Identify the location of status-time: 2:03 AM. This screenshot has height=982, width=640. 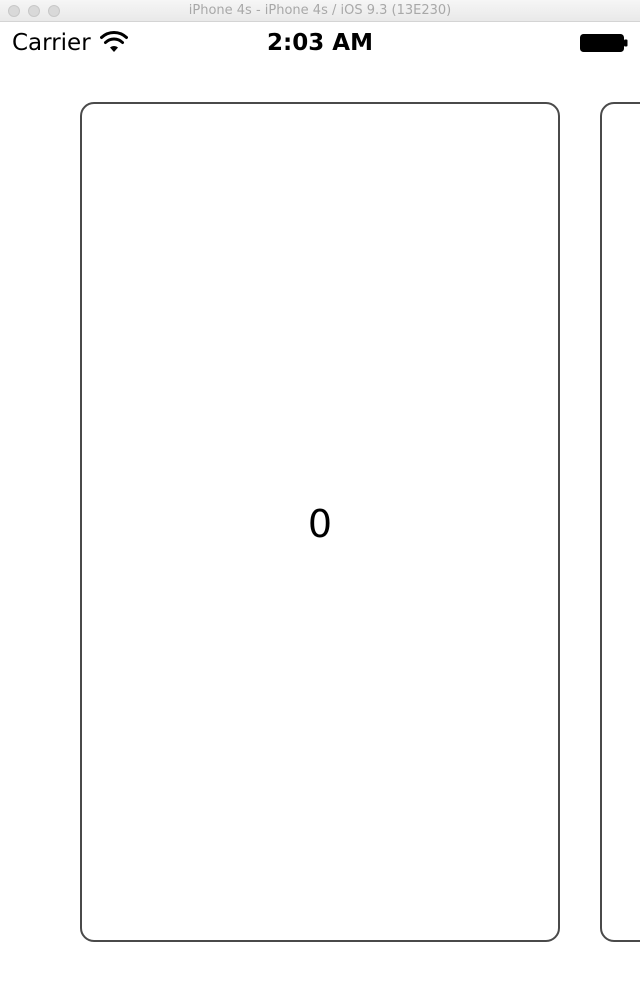
(320, 43).